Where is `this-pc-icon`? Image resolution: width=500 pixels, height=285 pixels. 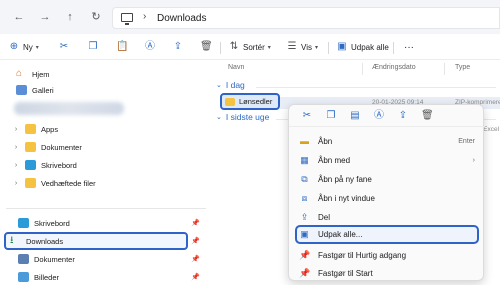 this-pc-icon is located at coordinates (127, 19).